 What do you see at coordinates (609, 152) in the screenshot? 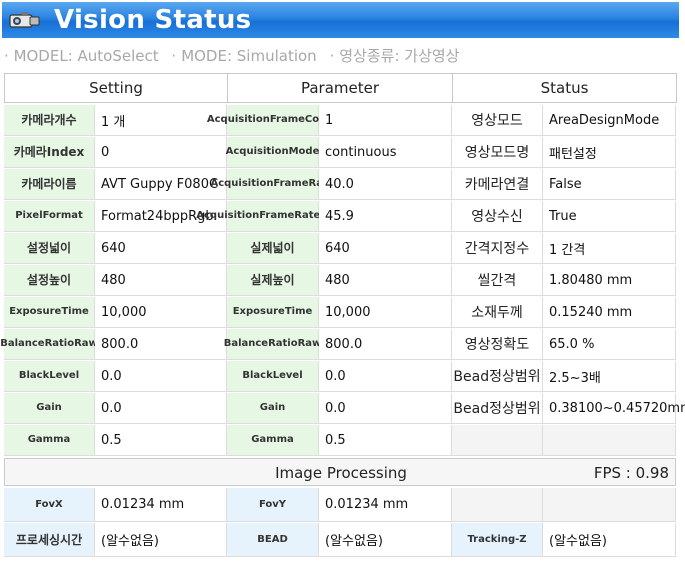
I see `status-value: 패턴설정` at bounding box center [609, 152].